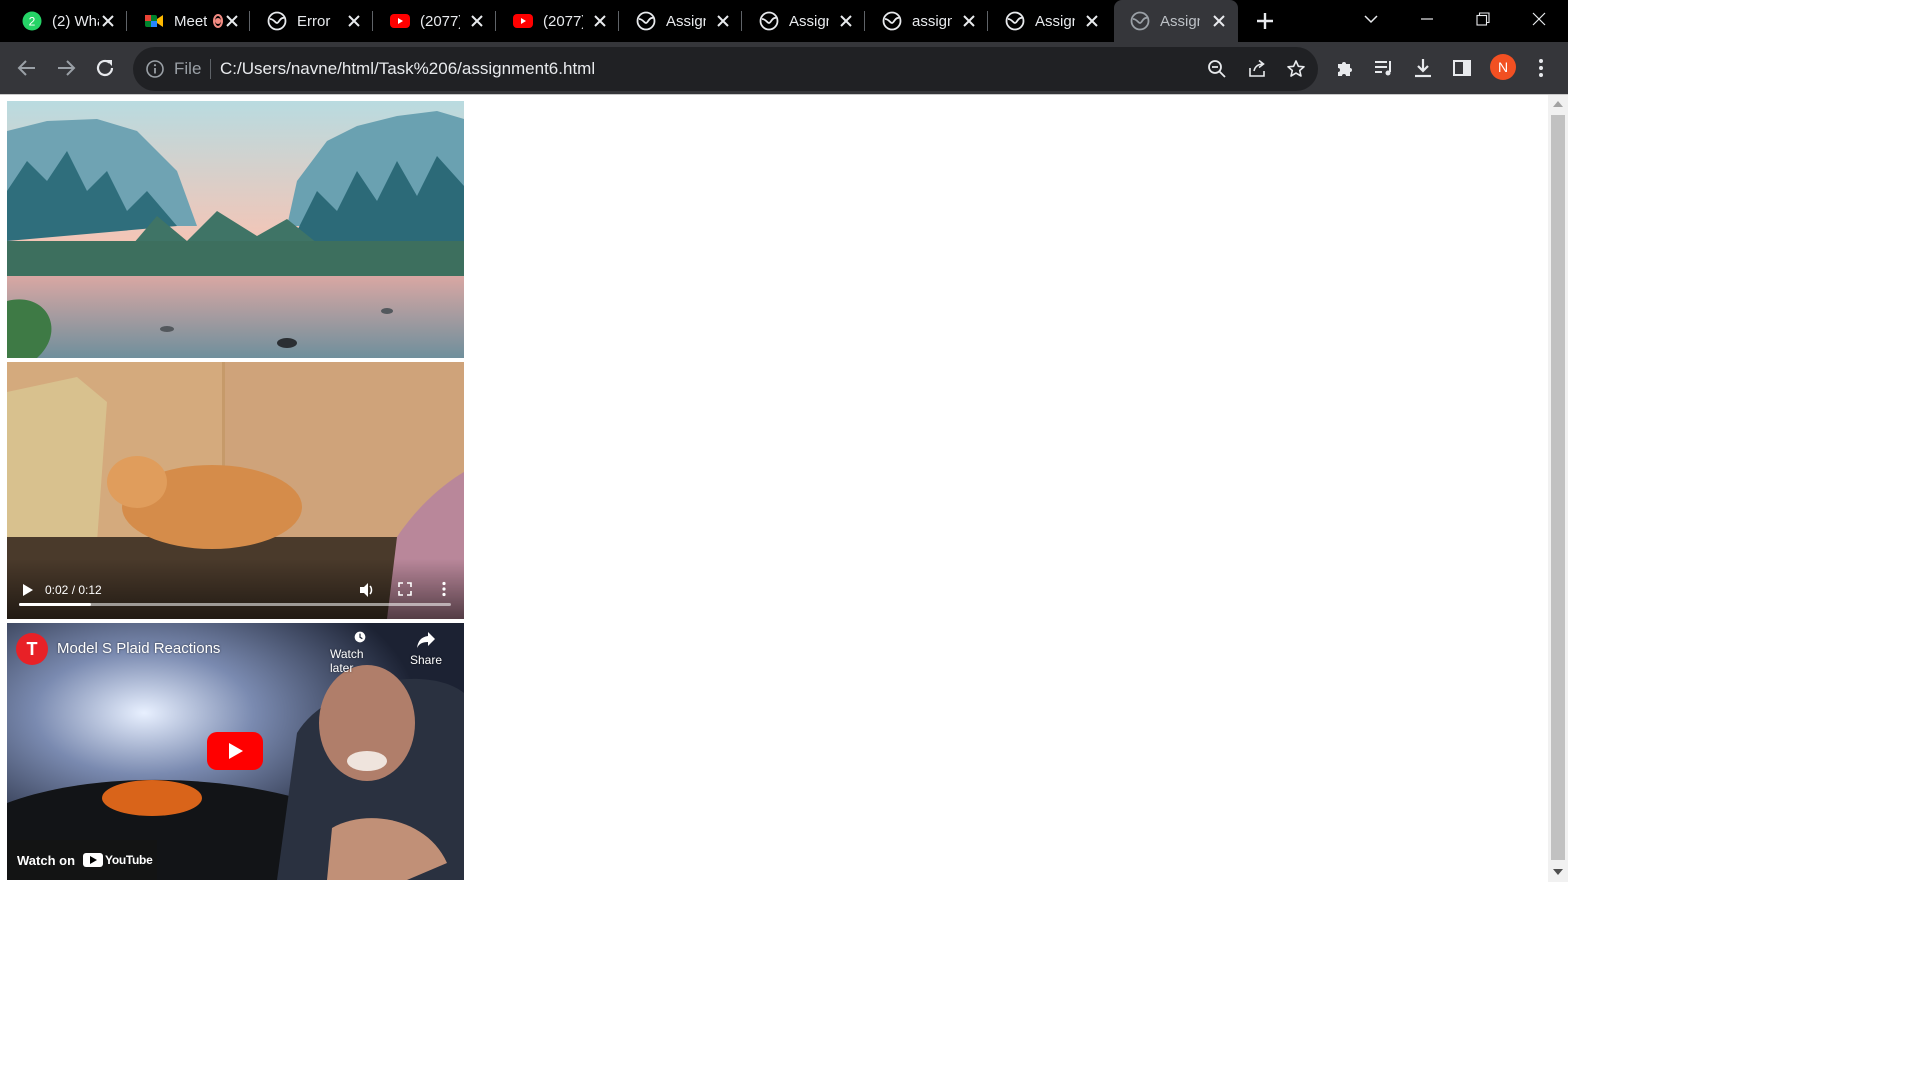 The width and height of the screenshot is (1920, 1080). I want to click on google-meet-icon, so click(154, 21).